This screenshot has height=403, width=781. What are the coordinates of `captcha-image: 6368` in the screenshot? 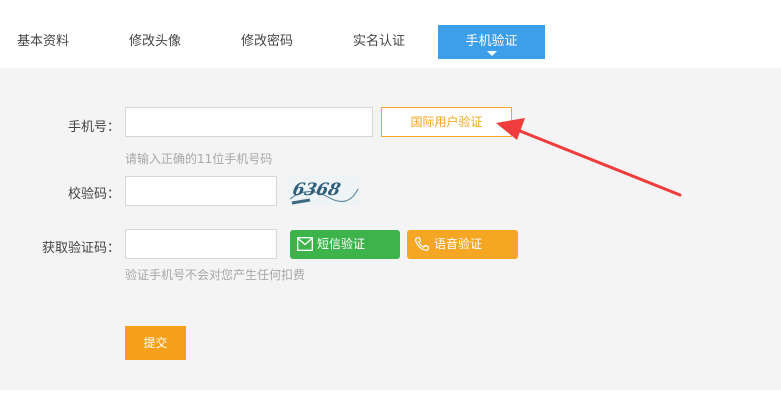 It's located at (324, 190).